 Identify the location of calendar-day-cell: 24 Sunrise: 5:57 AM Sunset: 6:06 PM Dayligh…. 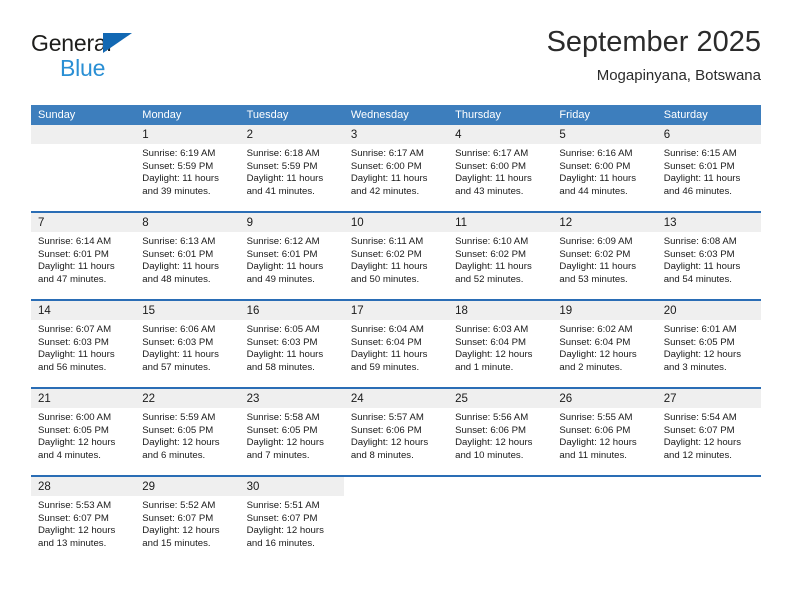
(396, 432).